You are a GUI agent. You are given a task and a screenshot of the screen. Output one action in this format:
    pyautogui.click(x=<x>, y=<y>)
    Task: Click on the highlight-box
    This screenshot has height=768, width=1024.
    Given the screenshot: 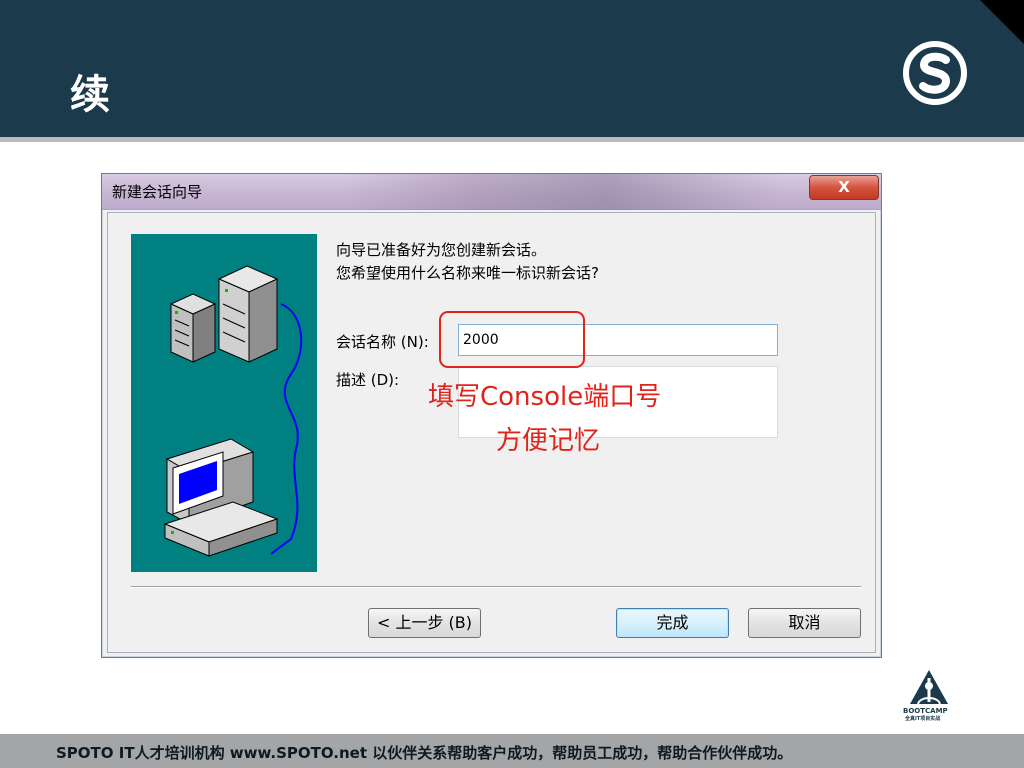 What is the action you would take?
    pyautogui.click(x=512, y=339)
    